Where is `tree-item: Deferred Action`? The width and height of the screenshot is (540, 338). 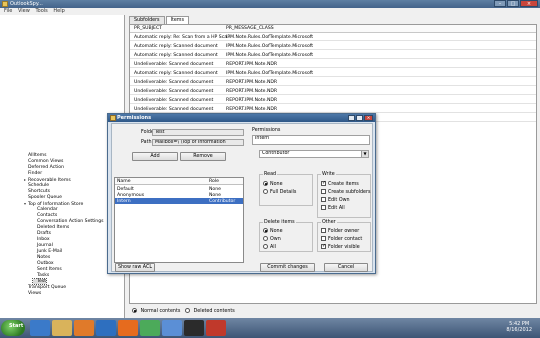 tree-item: Deferred Action is located at coordinates (44, 167).